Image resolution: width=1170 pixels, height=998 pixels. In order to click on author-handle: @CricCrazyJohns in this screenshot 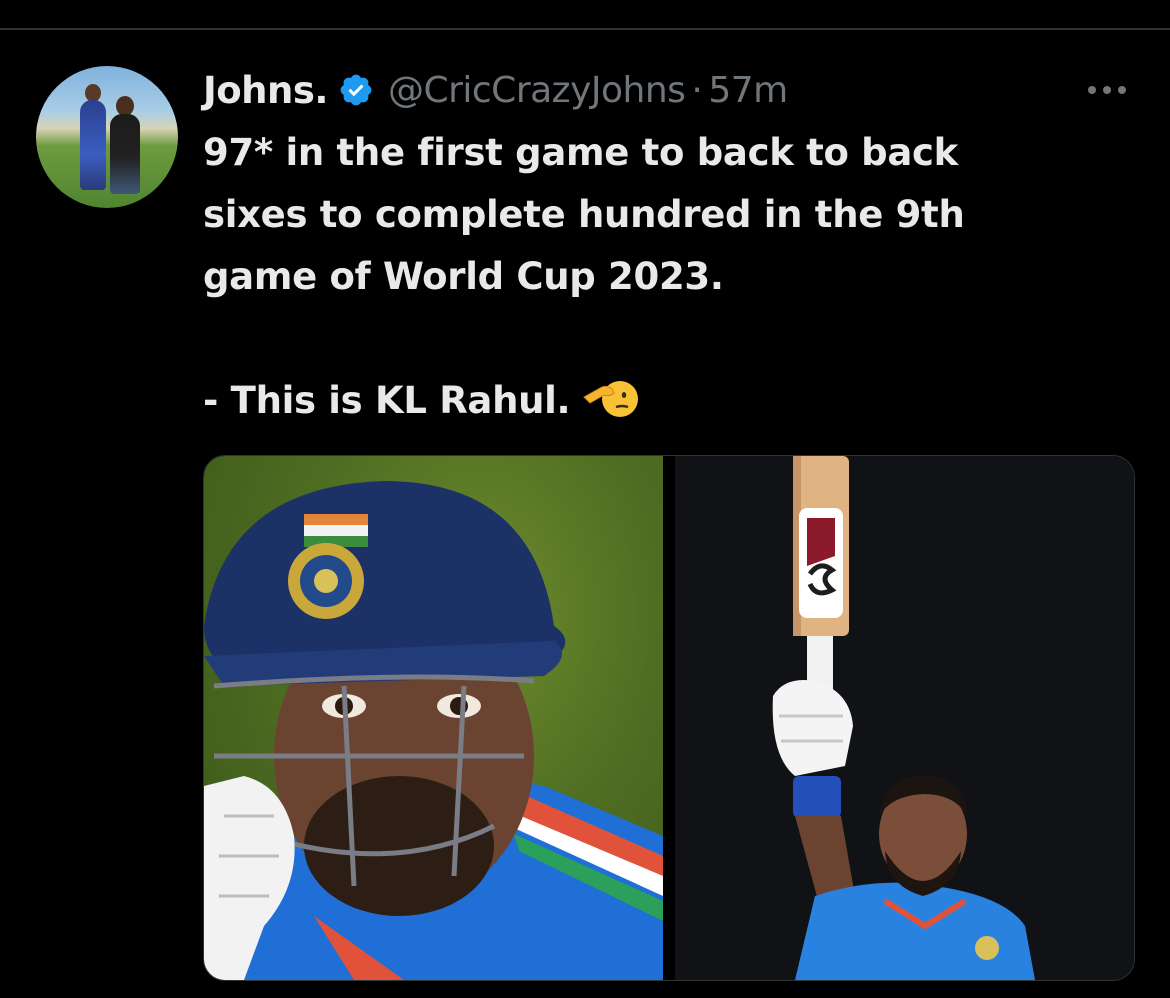, I will do `click(537, 90)`.